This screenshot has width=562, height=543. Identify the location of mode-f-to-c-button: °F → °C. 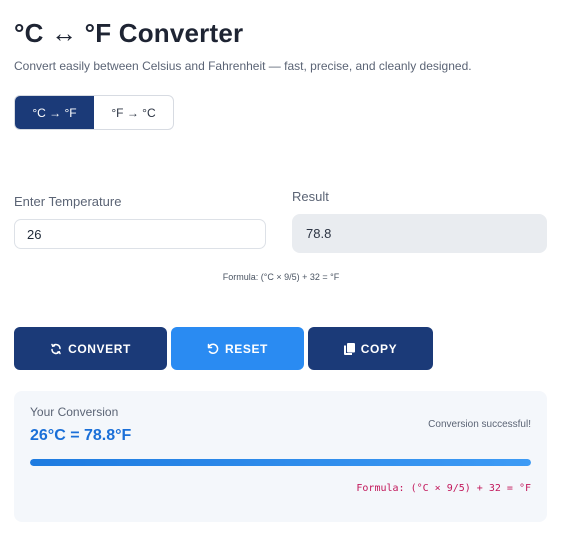
(133, 112).